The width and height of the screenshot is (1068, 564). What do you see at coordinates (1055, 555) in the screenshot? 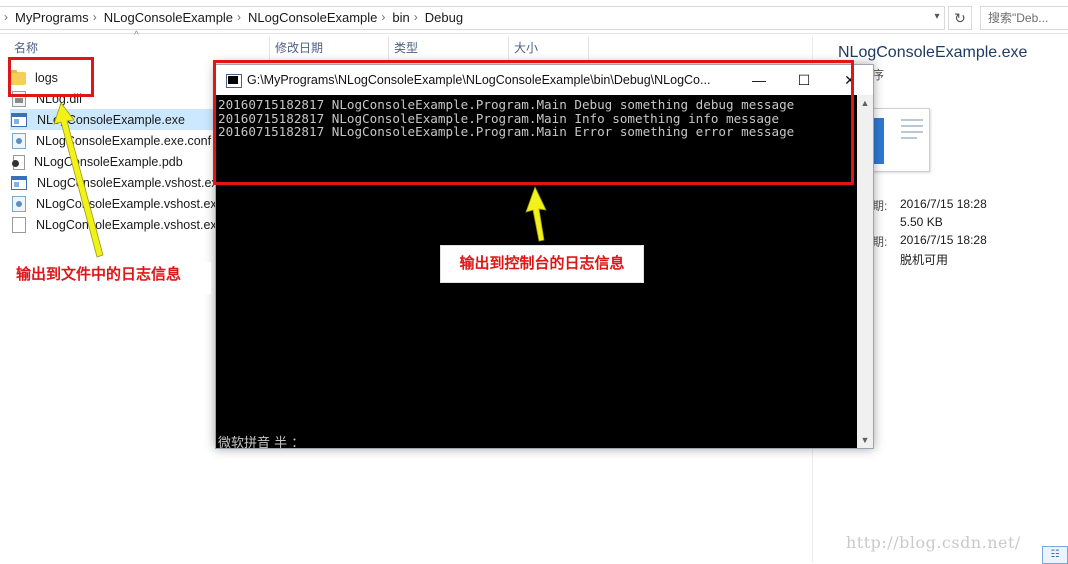
I see `details-view-icon: ☷` at bounding box center [1055, 555].